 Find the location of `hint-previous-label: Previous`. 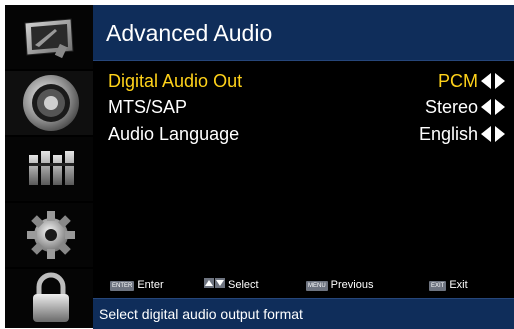

hint-previous-label: Previous is located at coordinates (352, 285).